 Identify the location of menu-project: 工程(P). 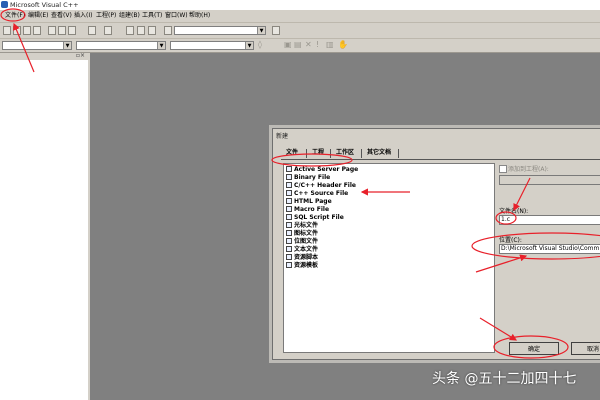
(106, 16).